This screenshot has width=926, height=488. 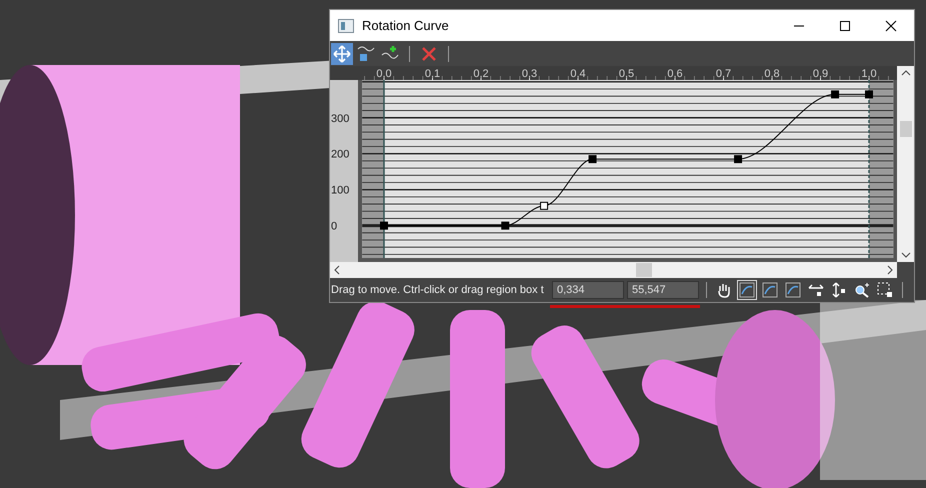 What do you see at coordinates (905, 73) in the screenshot?
I see `scroll-up-icon` at bounding box center [905, 73].